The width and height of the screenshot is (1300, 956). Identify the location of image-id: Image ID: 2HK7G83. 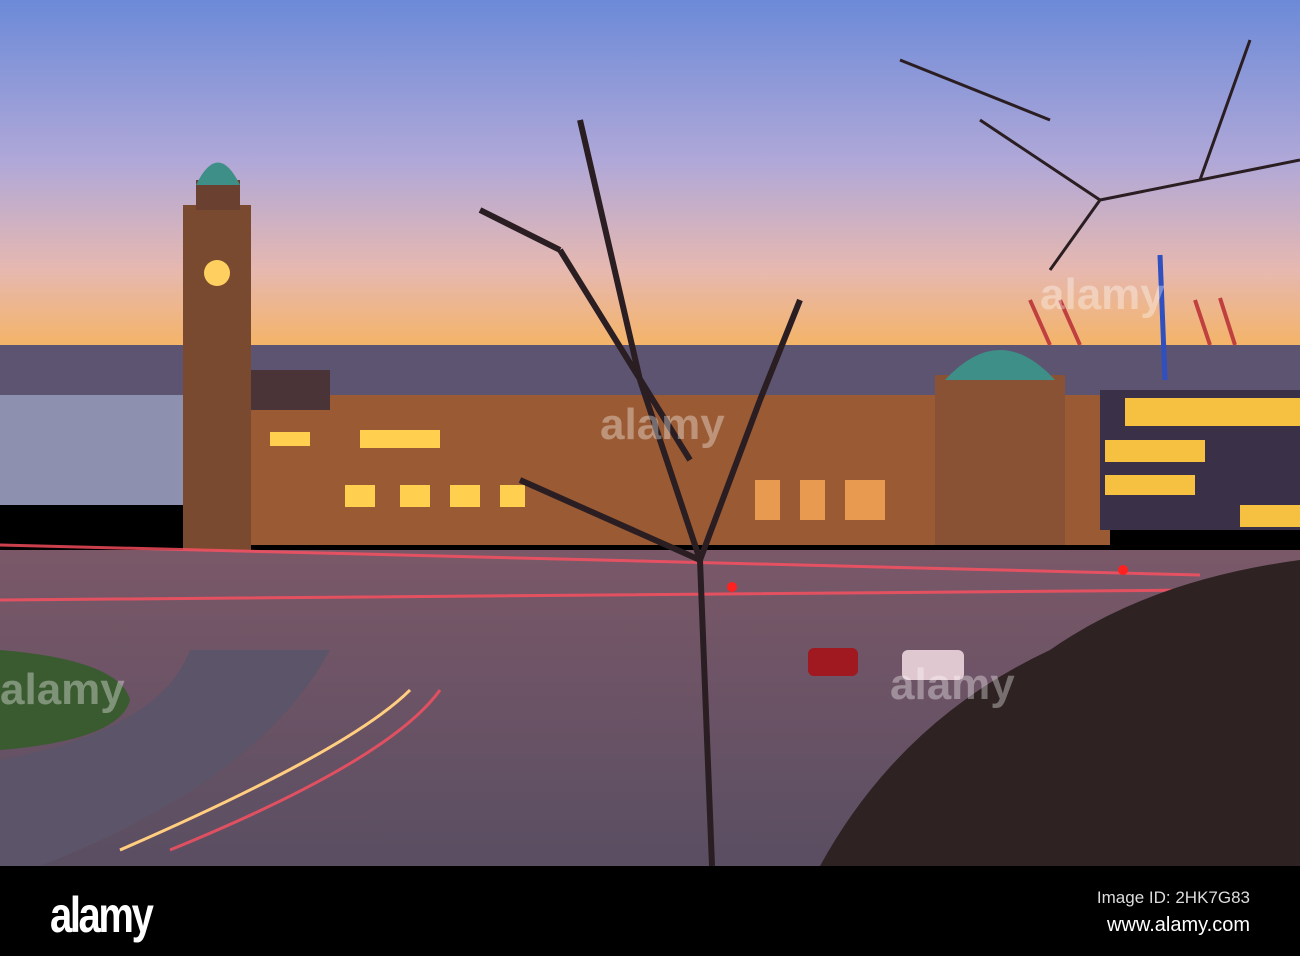
(1173, 897).